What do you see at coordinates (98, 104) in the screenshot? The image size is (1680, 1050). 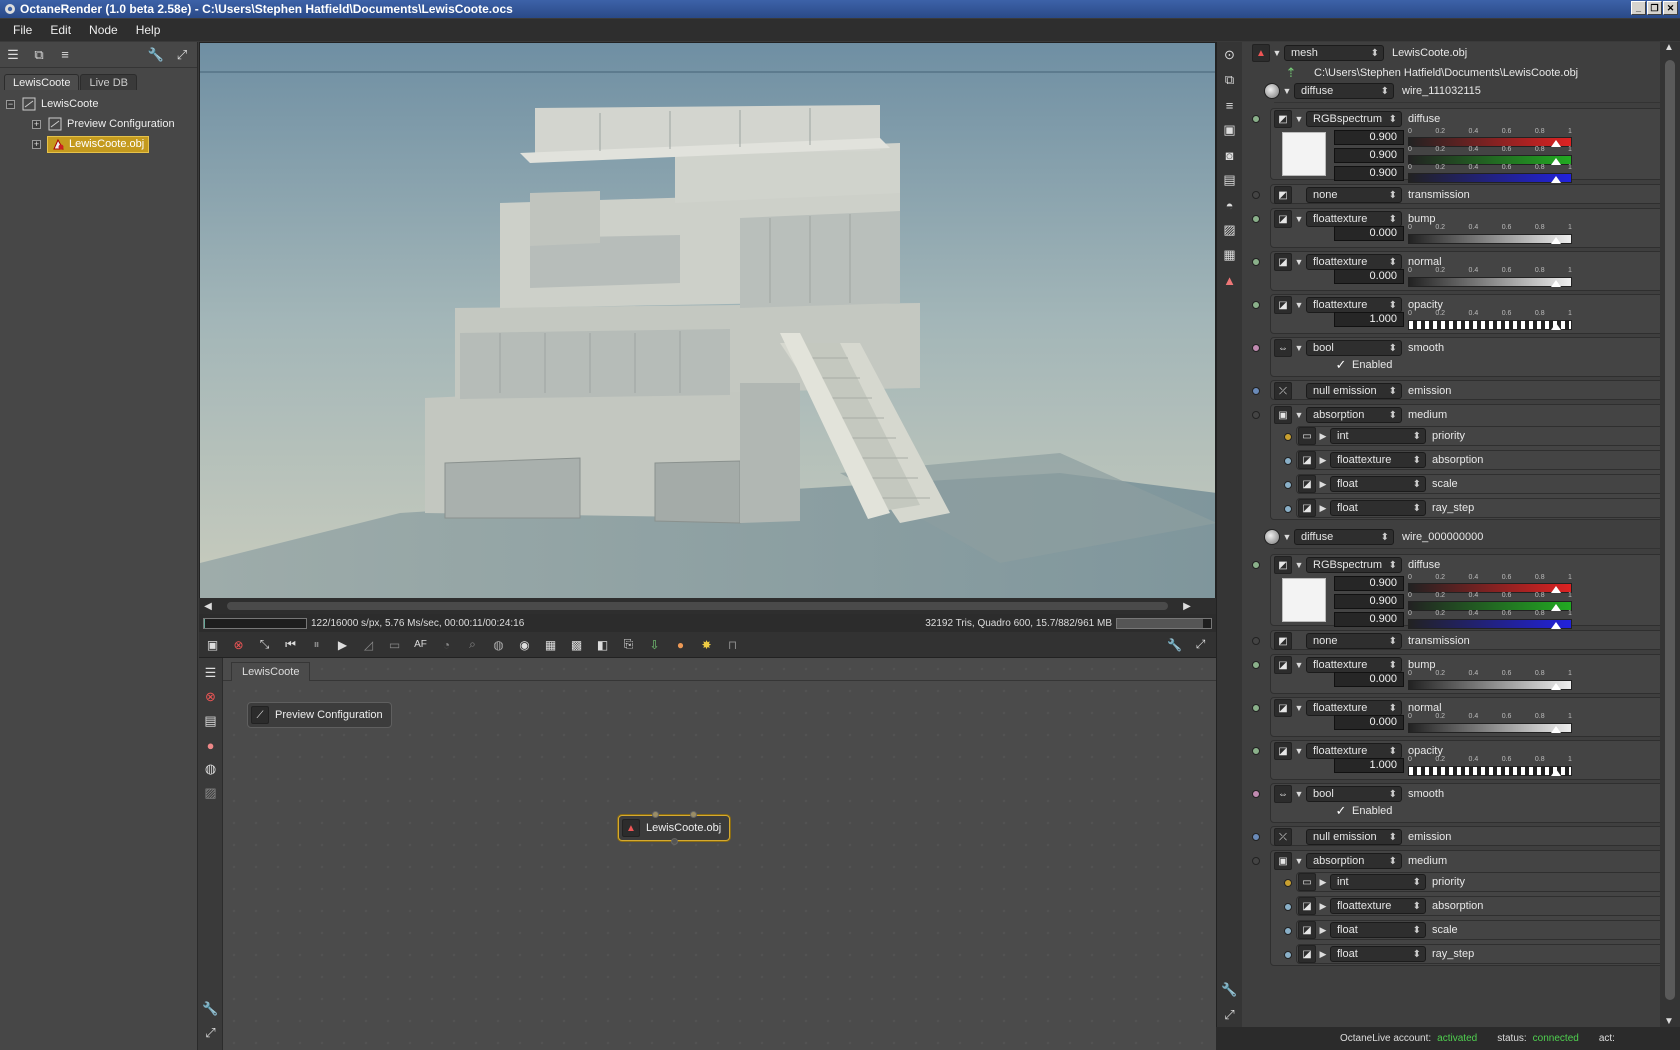 I see `tree-item-root: − LewisCoote` at bounding box center [98, 104].